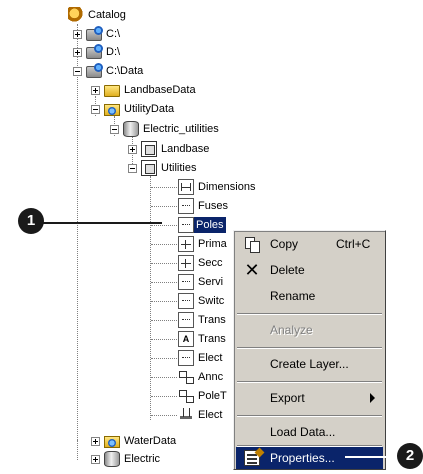  Describe the element at coordinates (309, 296) in the screenshot. I see `menu-item-rename: Rename` at that location.